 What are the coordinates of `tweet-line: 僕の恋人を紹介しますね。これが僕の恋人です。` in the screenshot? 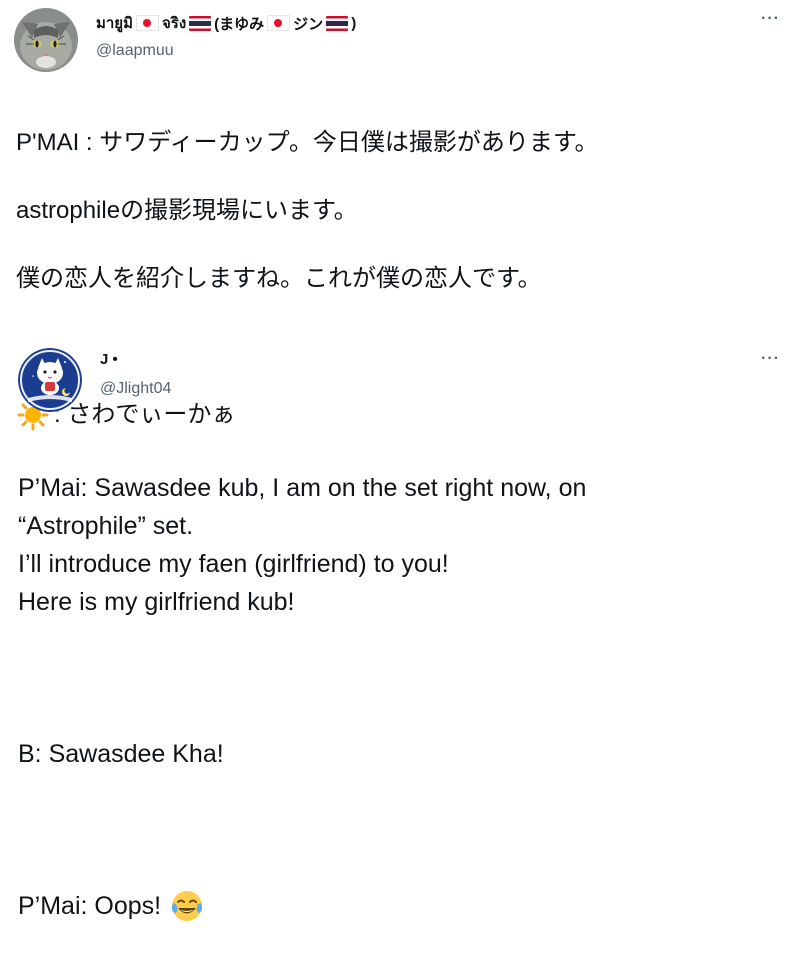 It's located at (279, 278).